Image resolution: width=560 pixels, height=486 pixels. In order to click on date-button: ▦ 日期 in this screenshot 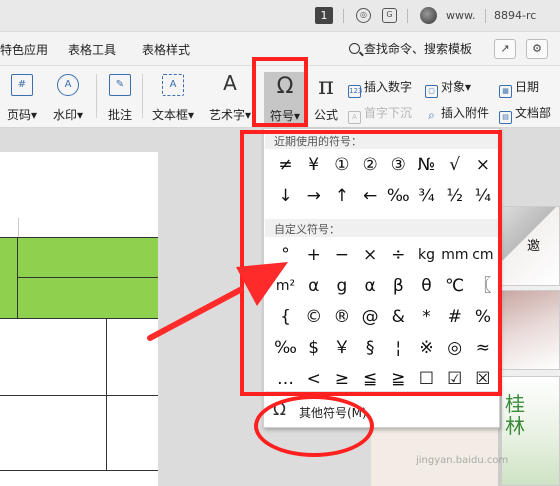, I will do `click(519, 88)`.